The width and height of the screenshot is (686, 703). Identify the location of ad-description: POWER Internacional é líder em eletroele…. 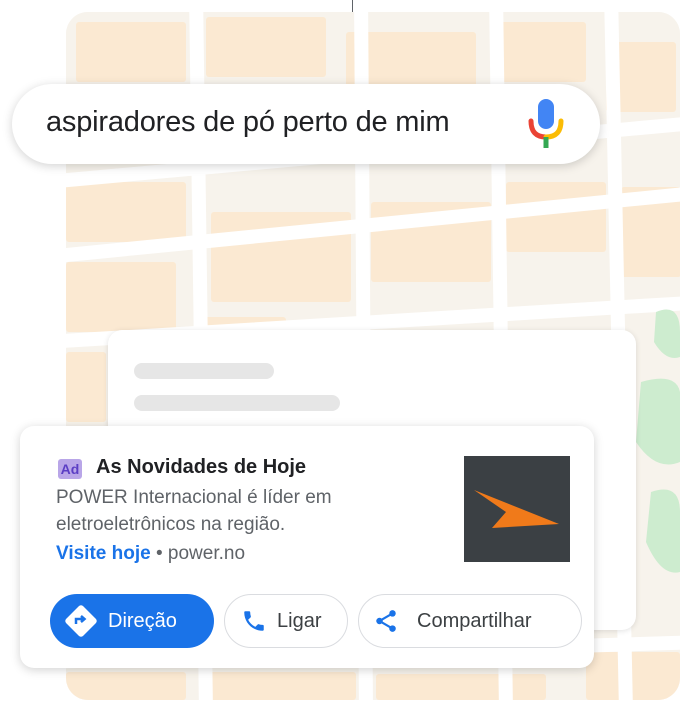
(194, 511).